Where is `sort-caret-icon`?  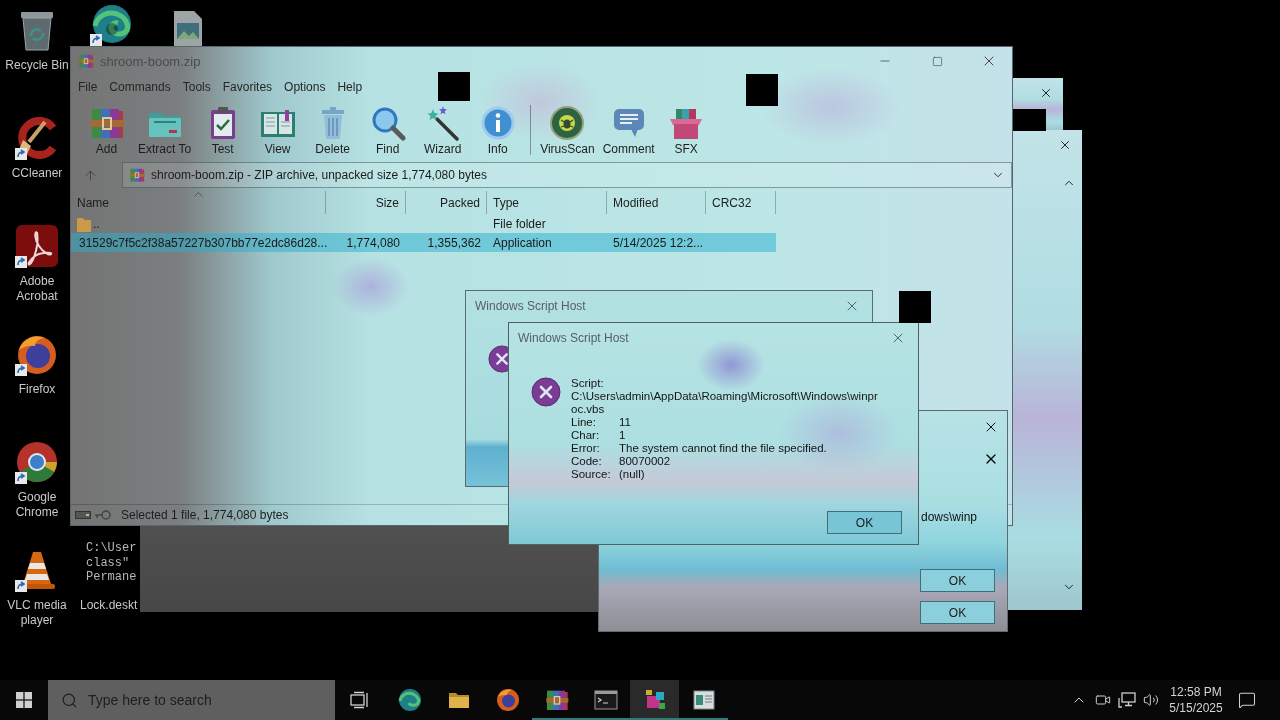 sort-caret-icon is located at coordinates (198, 194).